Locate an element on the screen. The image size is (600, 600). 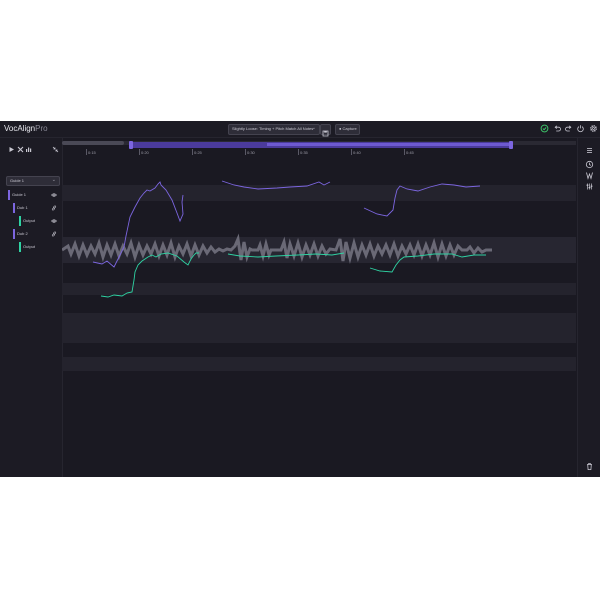
track-row-dub-2: Dub 2 is located at coordinates (36, 234).